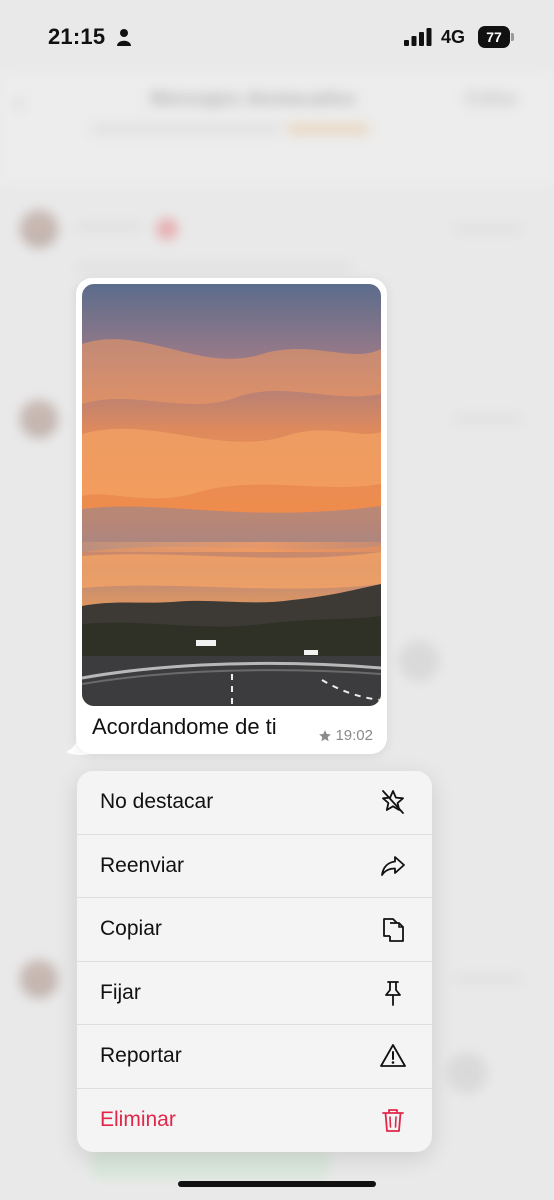 This screenshot has width=554, height=1200. I want to click on message-time: 19:02, so click(354, 735).